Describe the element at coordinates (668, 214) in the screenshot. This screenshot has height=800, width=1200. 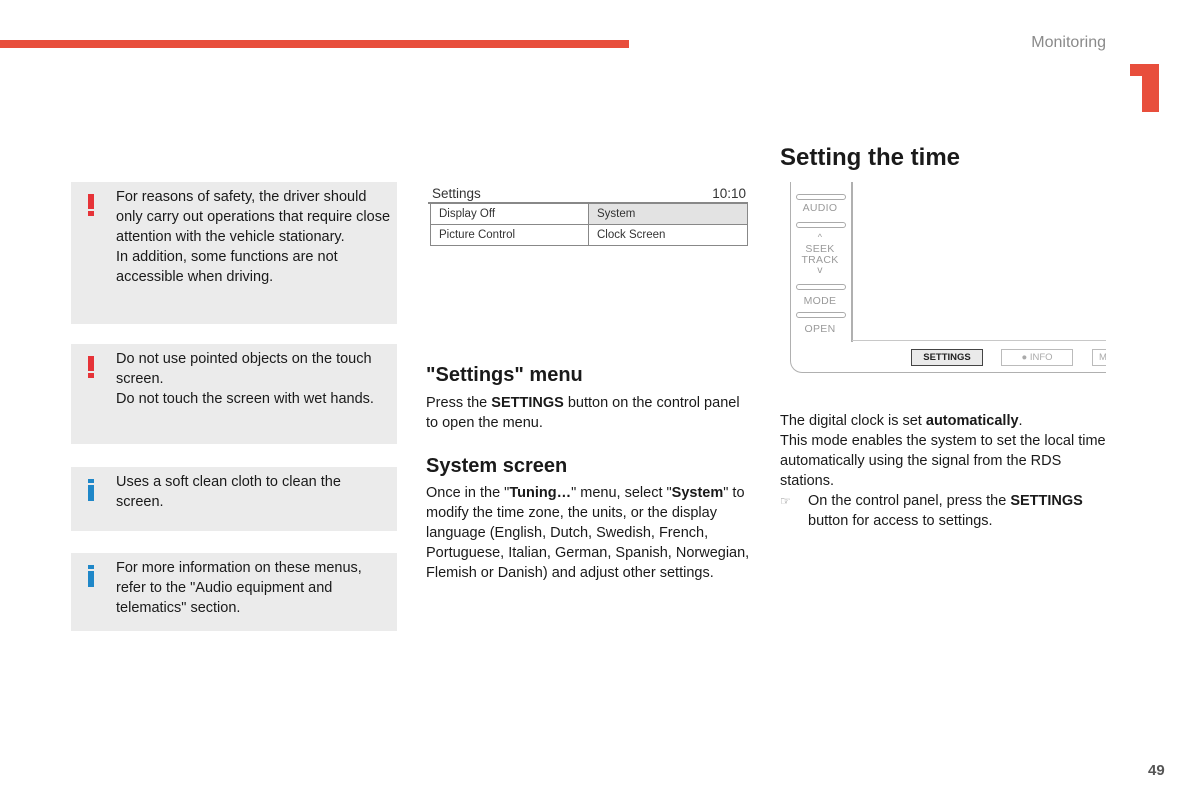
I see `menu-item-system: System` at that location.